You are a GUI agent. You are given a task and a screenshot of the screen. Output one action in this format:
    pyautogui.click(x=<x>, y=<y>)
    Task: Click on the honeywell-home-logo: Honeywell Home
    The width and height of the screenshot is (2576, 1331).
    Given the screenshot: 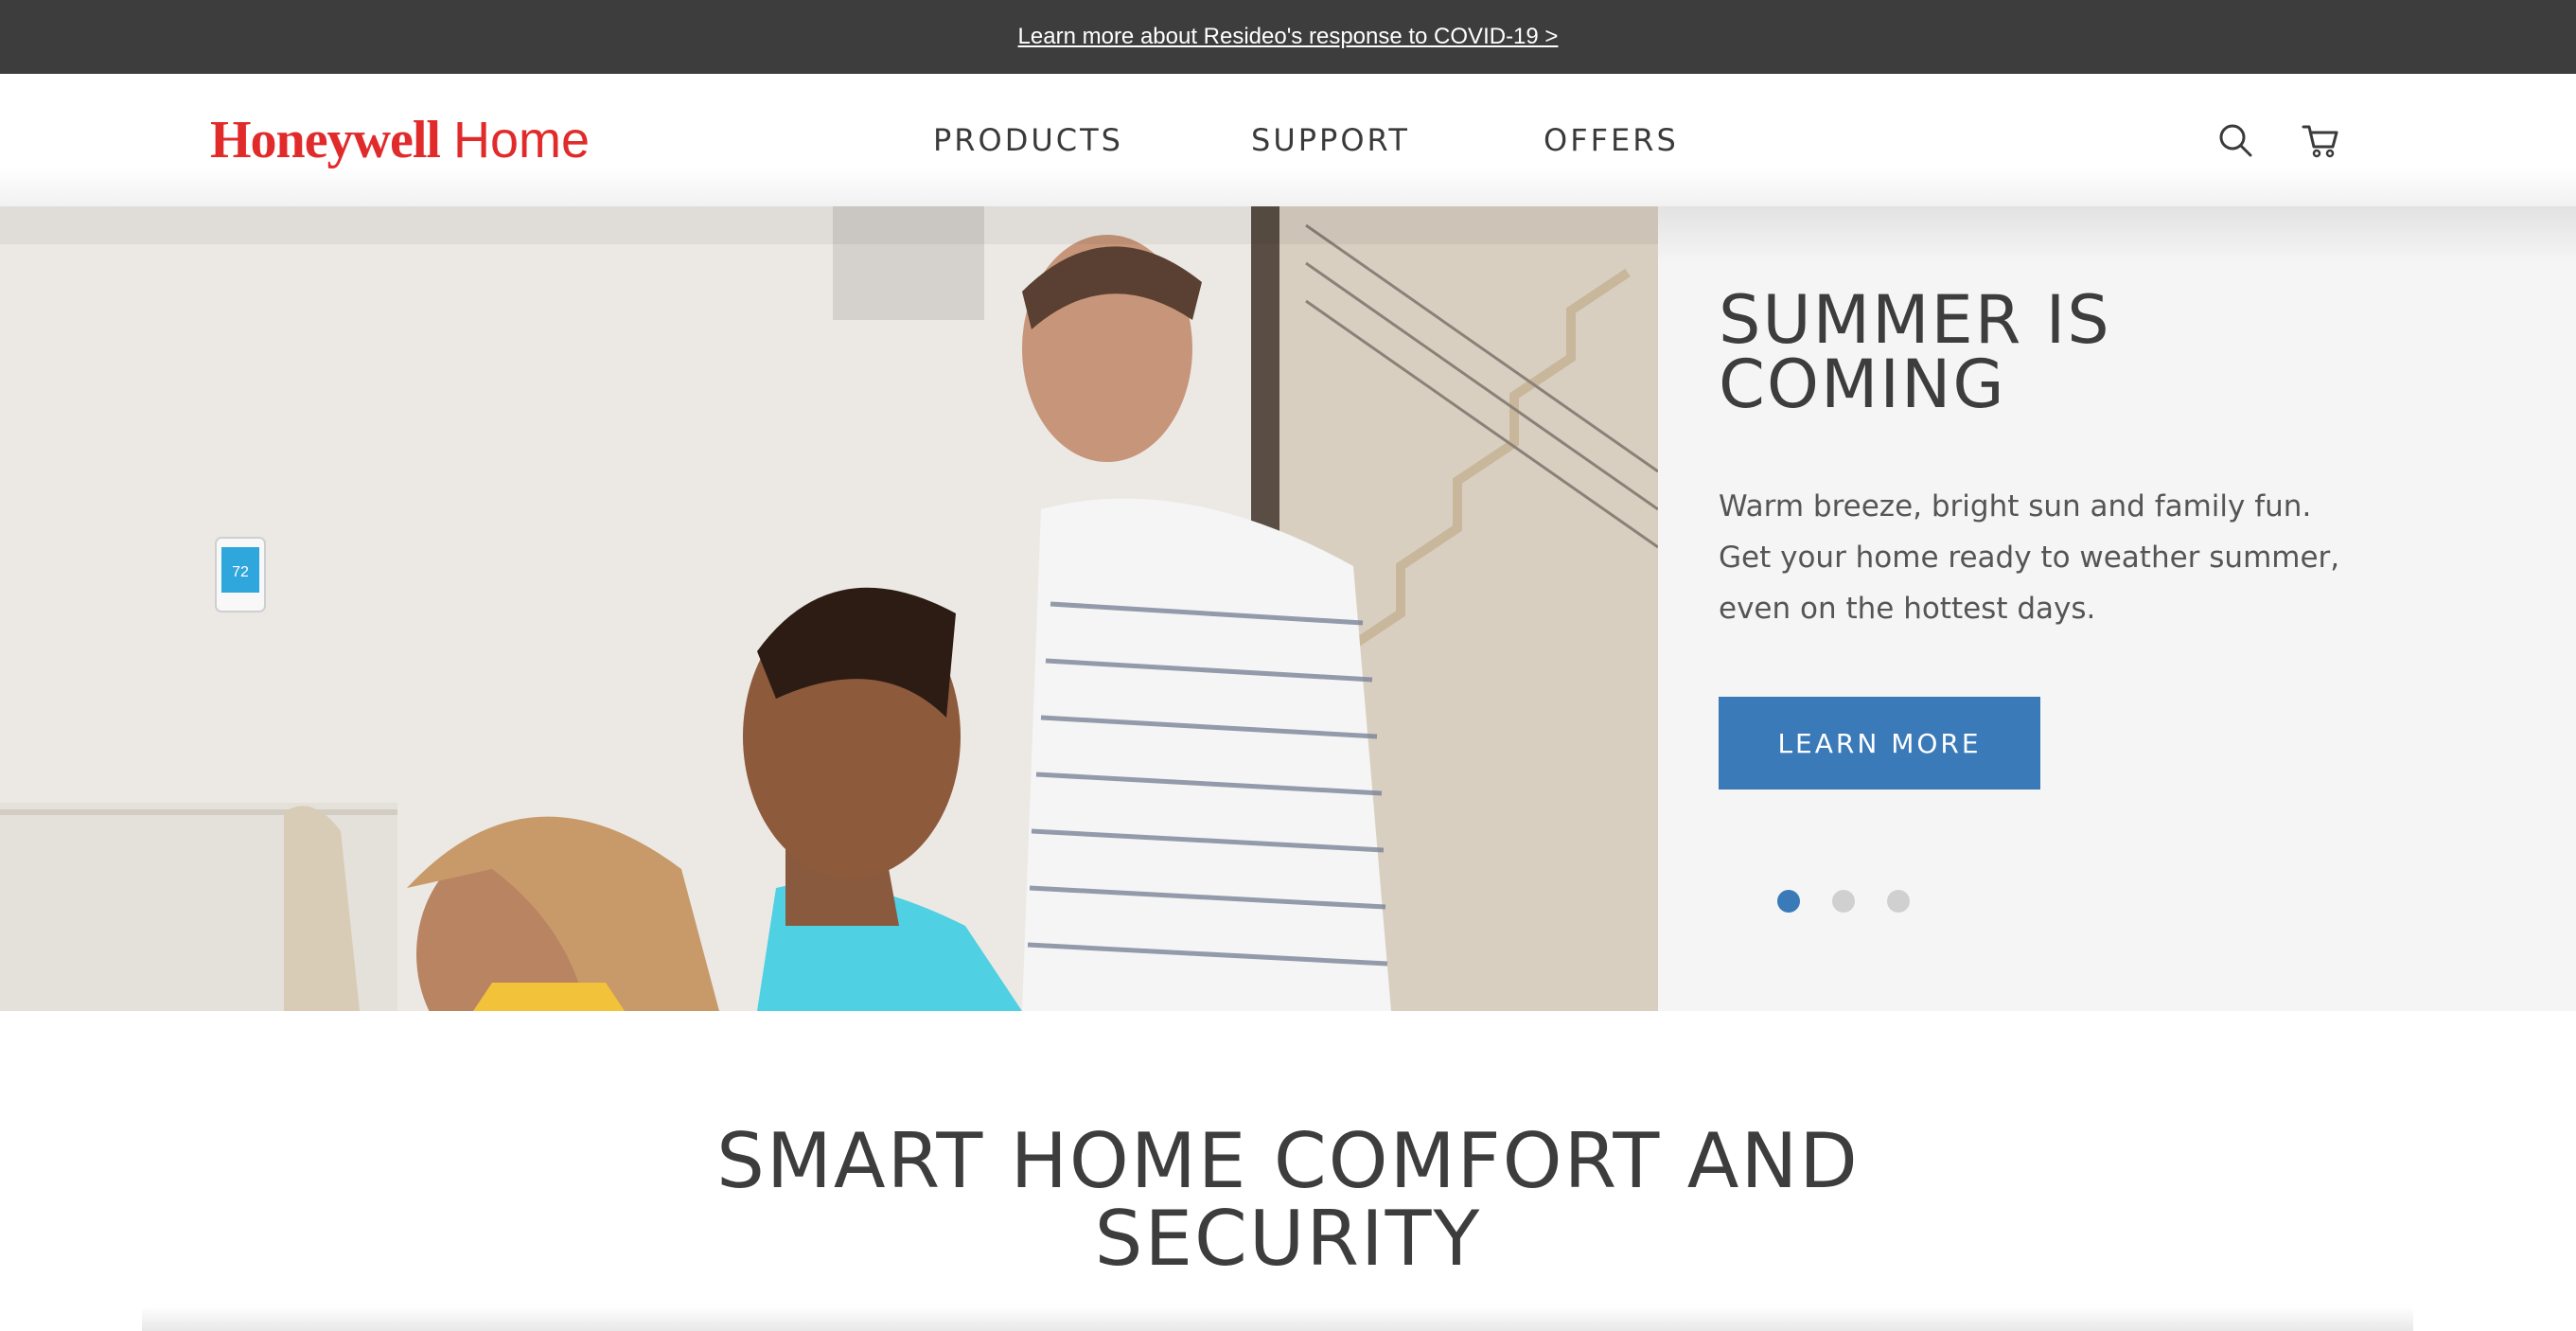 What is the action you would take?
    pyautogui.click(x=400, y=139)
    